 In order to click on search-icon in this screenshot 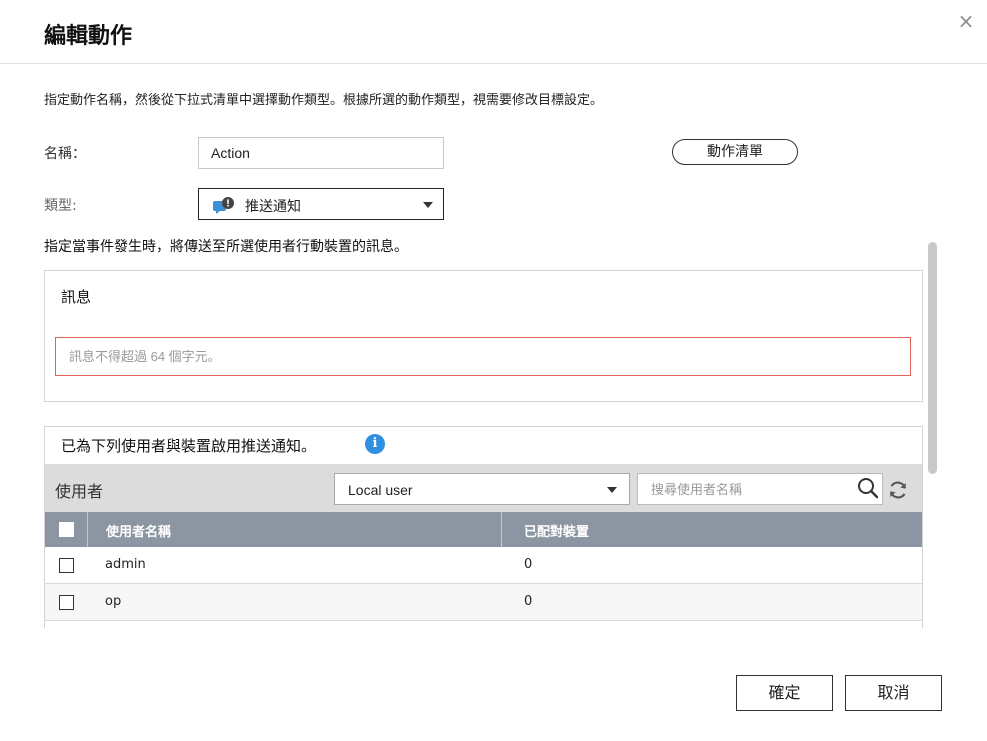, I will do `click(868, 488)`.